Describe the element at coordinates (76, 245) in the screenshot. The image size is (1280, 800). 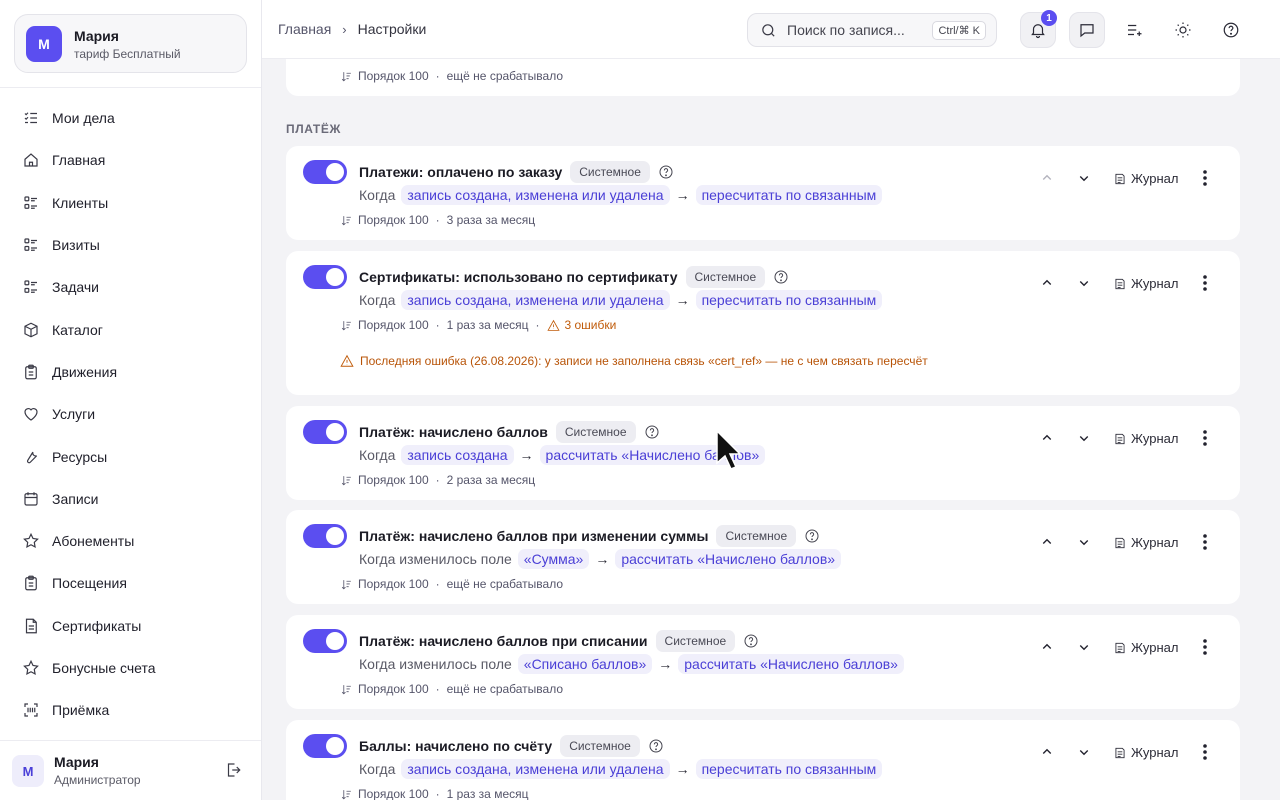
I see `sidebar-item-label: Визиты` at that location.